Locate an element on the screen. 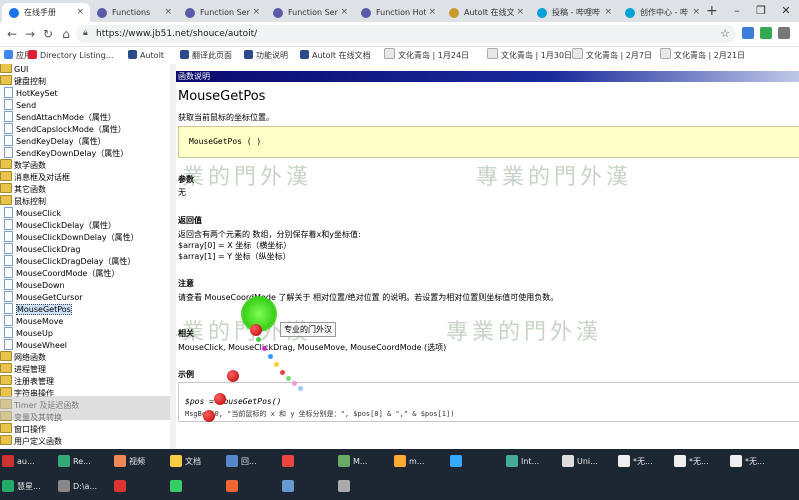 The width and height of the screenshot is (799, 500). bookmark-item: AutoIt 在线文档 is located at coordinates (335, 55).